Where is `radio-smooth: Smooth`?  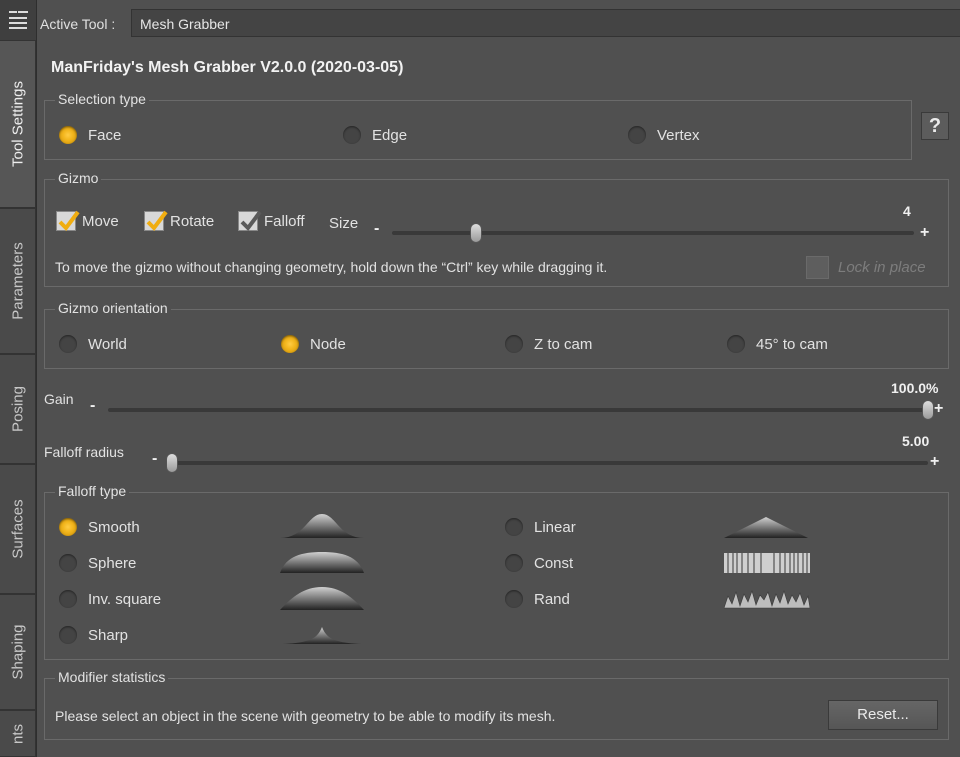 radio-smooth: Smooth is located at coordinates (99, 527).